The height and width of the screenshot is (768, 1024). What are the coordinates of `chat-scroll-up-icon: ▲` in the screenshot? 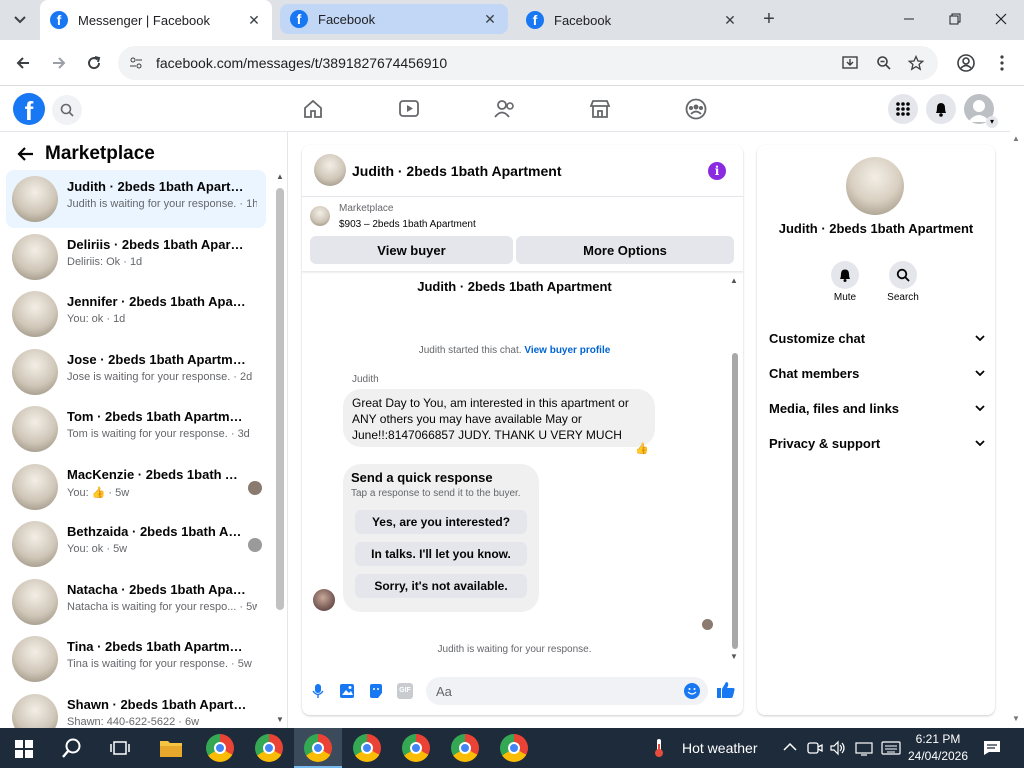 It's located at (734, 280).